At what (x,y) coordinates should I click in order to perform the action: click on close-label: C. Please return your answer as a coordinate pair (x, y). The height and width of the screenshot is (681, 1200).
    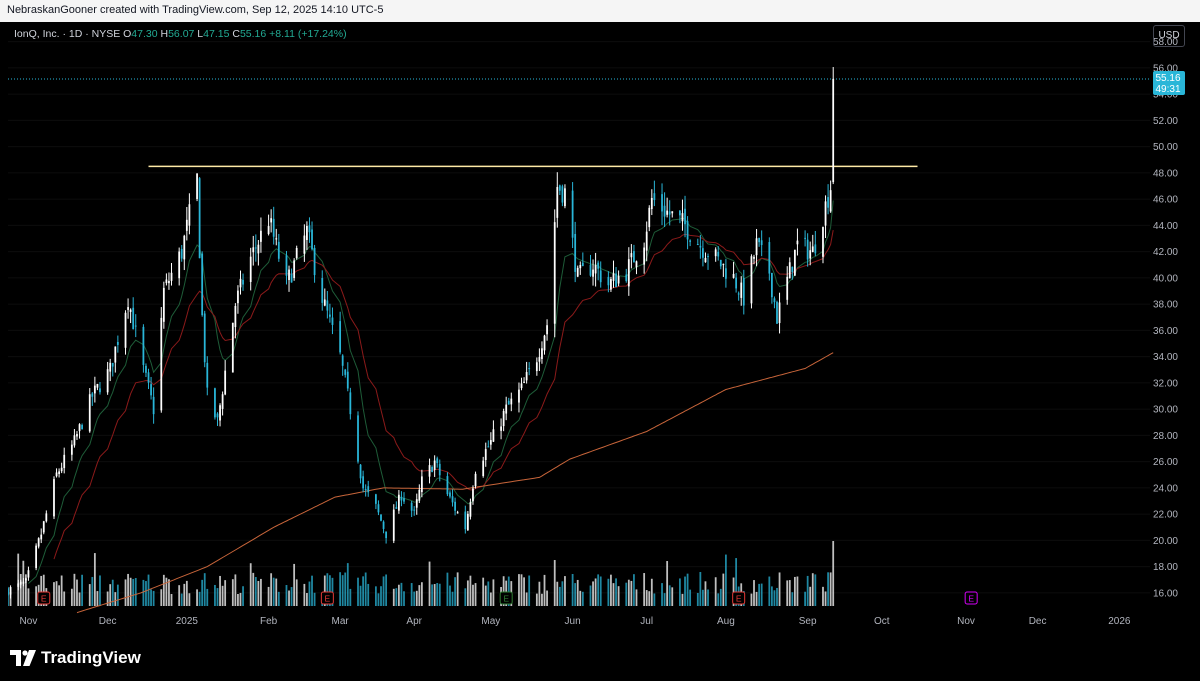
    Looking at the image, I should click on (236, 34).